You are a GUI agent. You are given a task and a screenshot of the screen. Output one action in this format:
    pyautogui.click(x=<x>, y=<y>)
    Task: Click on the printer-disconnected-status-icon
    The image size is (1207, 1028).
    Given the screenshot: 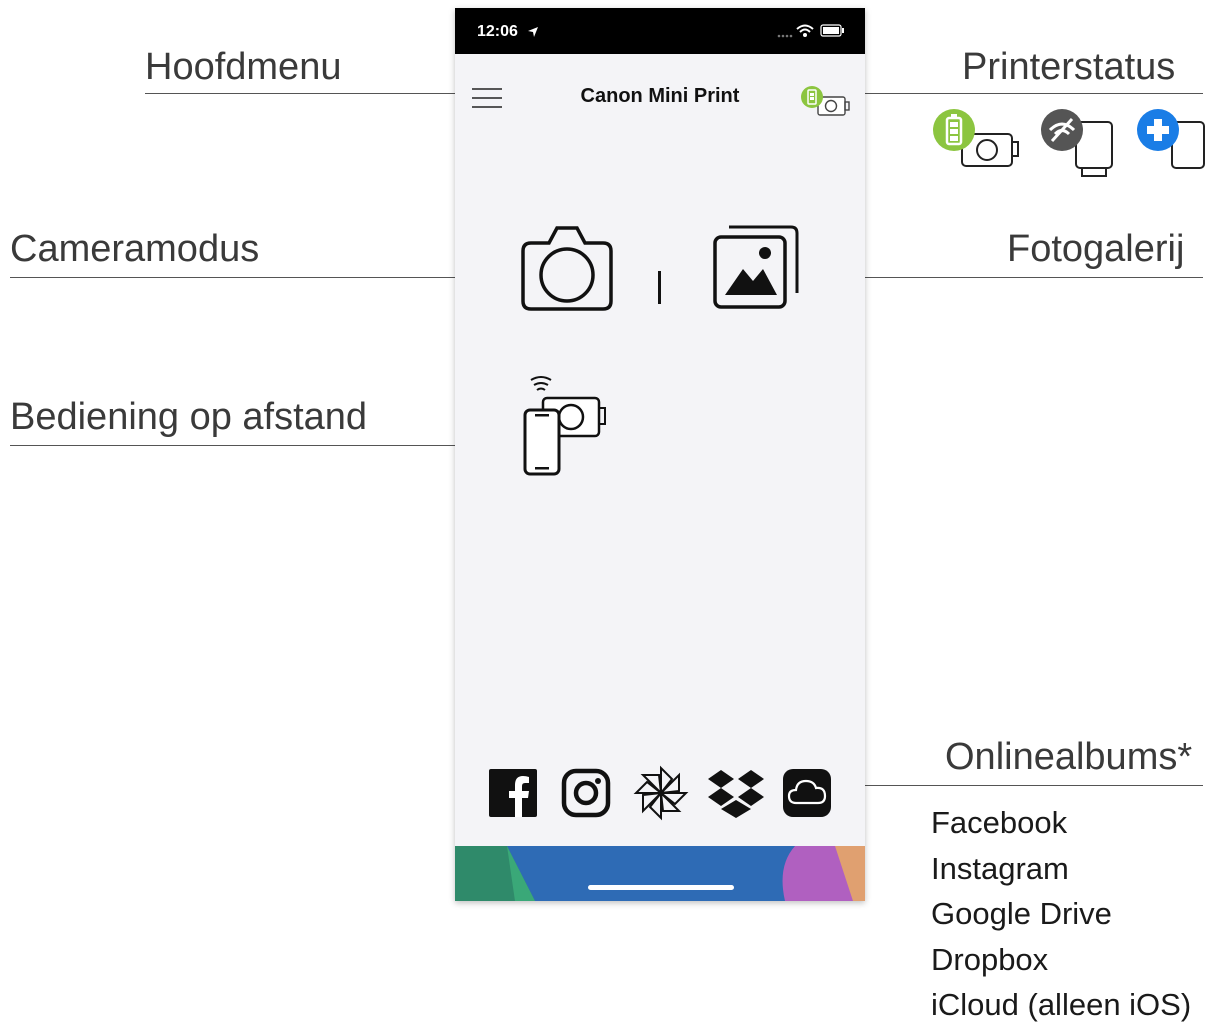 What is the action you would take?
    pyautogui.click(x=1080, y=145)
    